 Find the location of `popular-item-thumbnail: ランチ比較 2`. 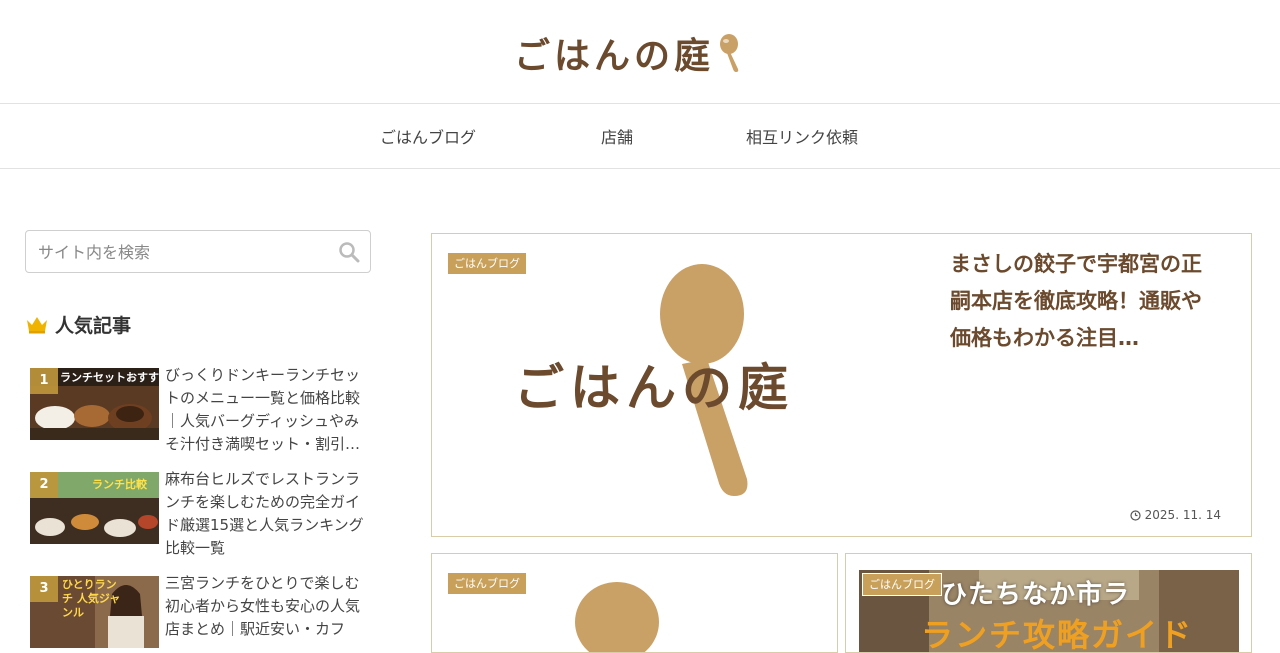

popular-item-thumbnail: ランチ比較 2 is located at coordinates (94, 508).